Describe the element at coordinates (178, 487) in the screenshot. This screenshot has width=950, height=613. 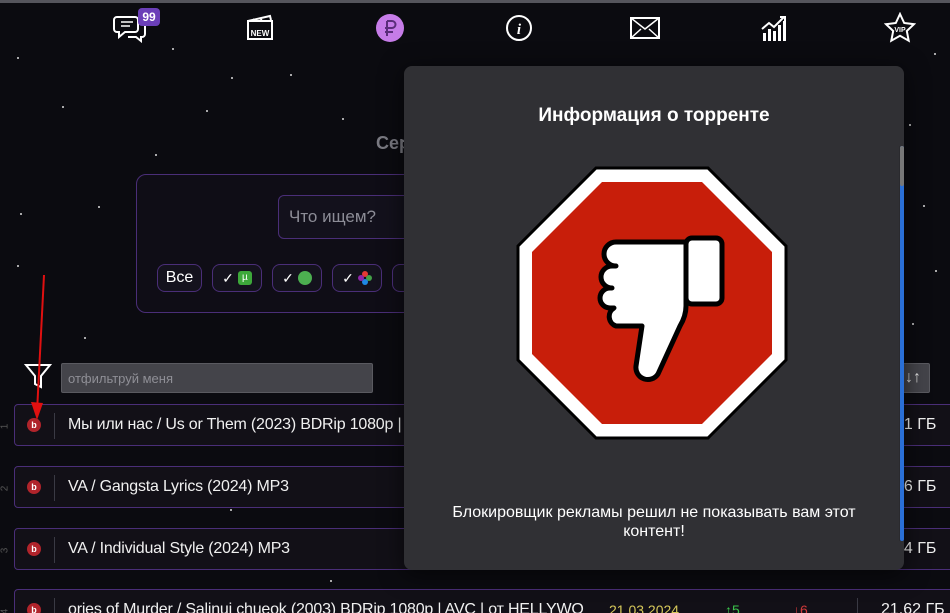
I see `torrent-title: VA / Gangsta Lyrics (2024) MP3` at that location.